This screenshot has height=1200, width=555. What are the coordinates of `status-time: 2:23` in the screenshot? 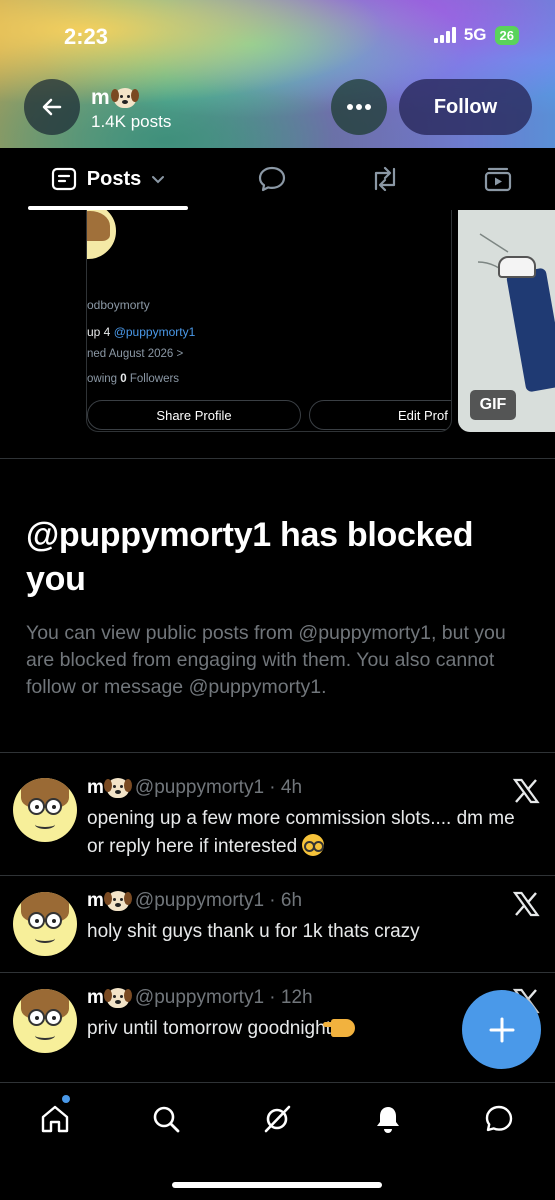 It's located at (86, 36).